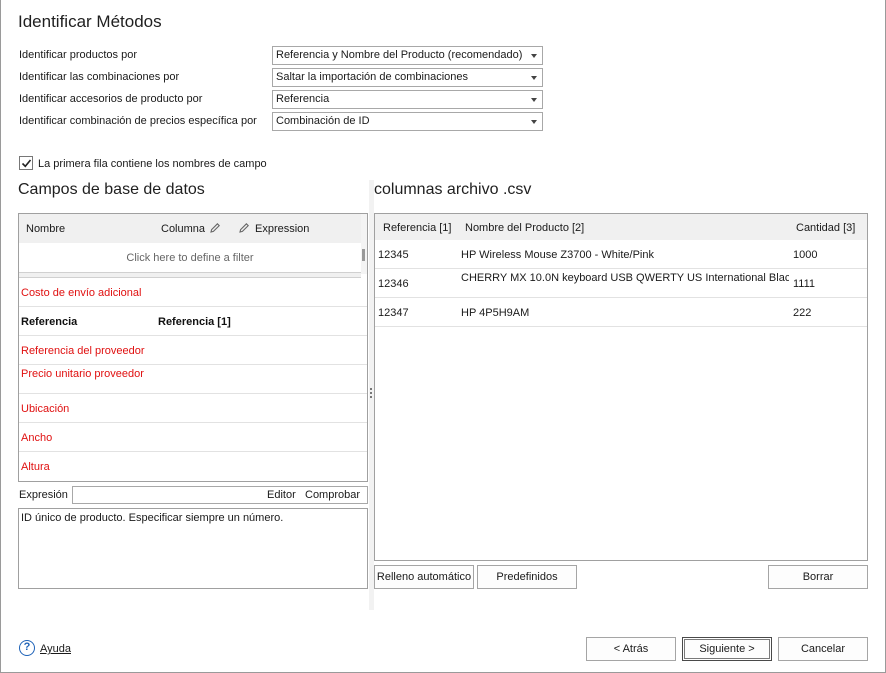  Describe the element at coordinates (407, 99) in the screenshot. I see `identify-accessories-select: Referencia` at that location.